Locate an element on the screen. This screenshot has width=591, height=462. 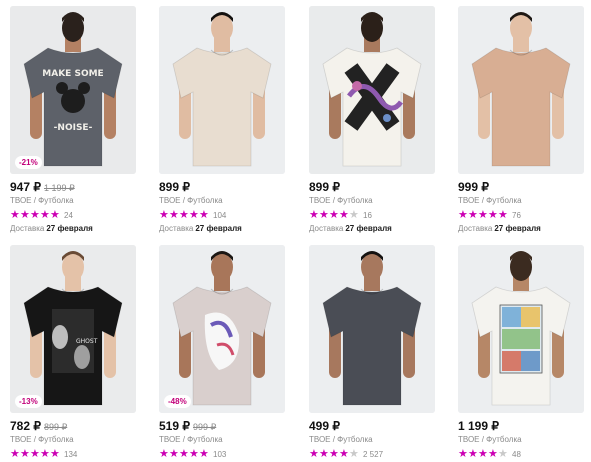
rating: ★ ★ ★ ★ ★ 48 is located at coordinates (521, 454).